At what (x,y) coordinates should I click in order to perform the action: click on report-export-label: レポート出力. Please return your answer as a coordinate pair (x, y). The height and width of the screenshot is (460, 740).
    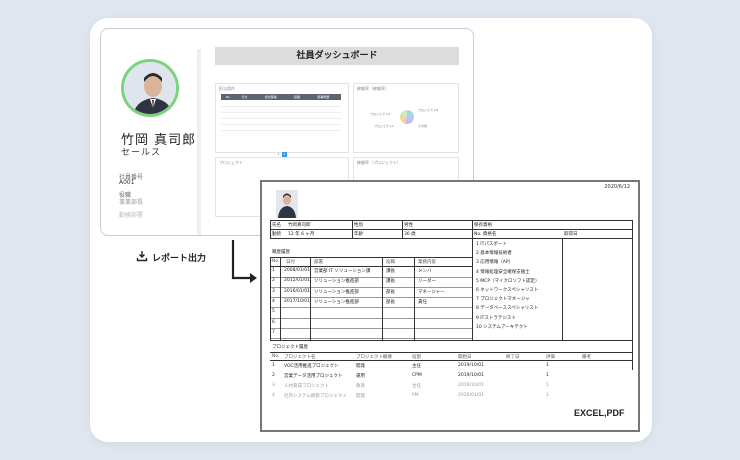
    Looking at the image, I should click on (179, 257).